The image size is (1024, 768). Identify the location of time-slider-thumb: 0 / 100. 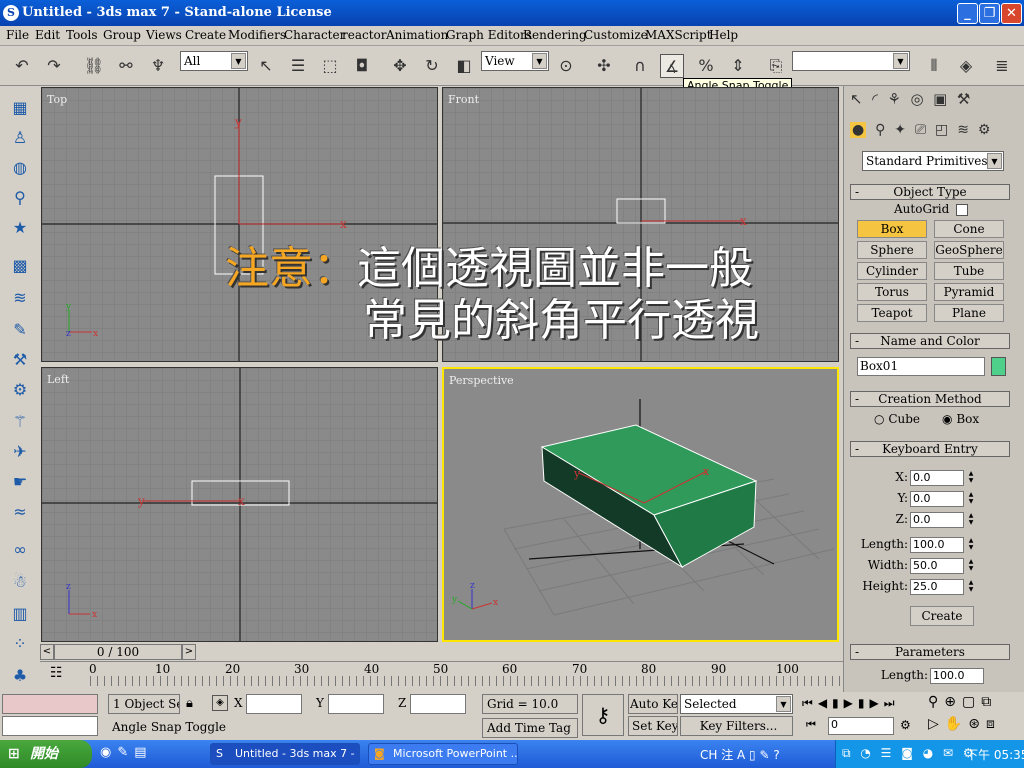
(118, 652).